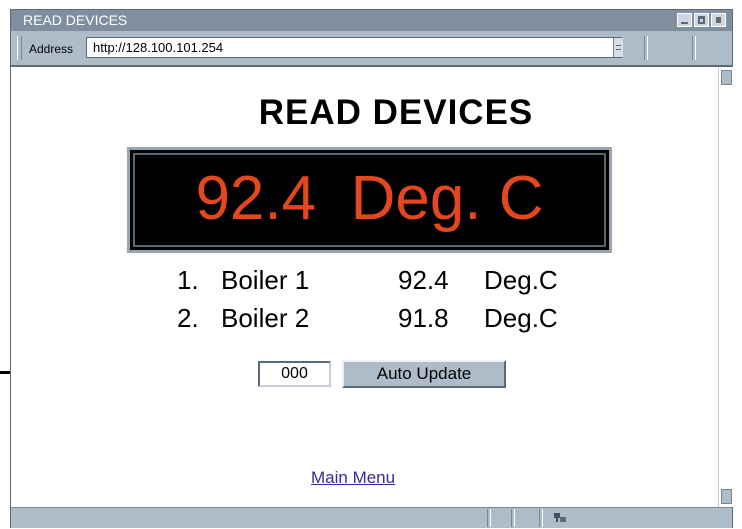 The image size is (742, 529). I want to click on reading-name: Boiler 2, so click(265, 318).